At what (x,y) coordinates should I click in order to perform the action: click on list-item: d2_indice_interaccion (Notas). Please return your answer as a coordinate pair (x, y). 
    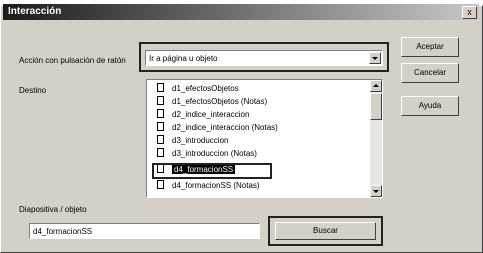
    Looking at the image, I should click on (217, 128).